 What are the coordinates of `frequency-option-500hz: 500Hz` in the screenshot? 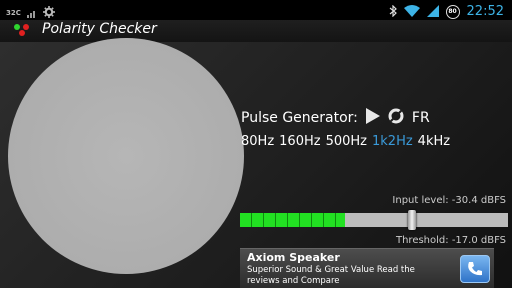 It's located at (346, 141).